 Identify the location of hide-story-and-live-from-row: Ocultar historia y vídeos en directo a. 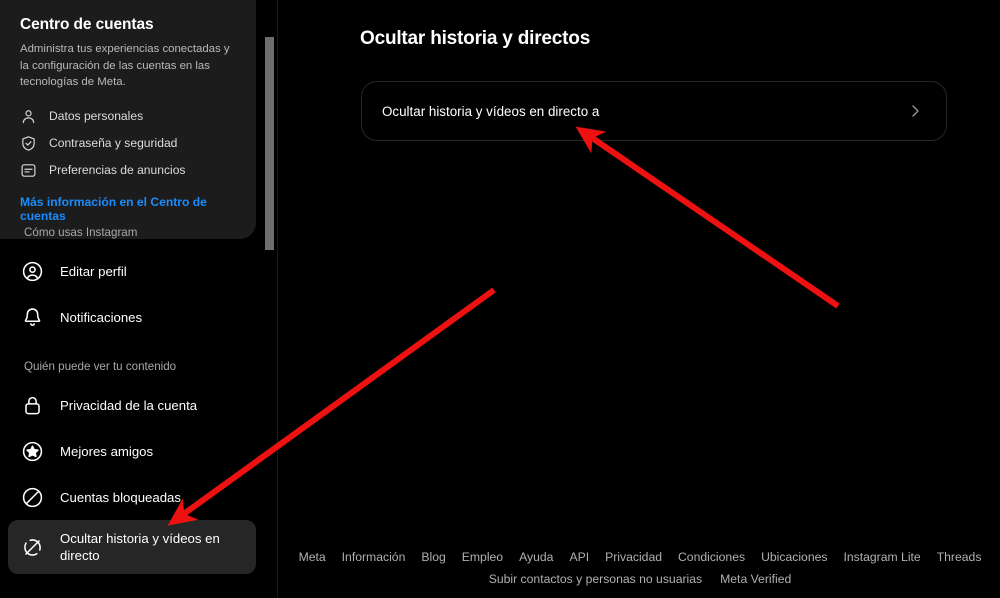
(654, 111).